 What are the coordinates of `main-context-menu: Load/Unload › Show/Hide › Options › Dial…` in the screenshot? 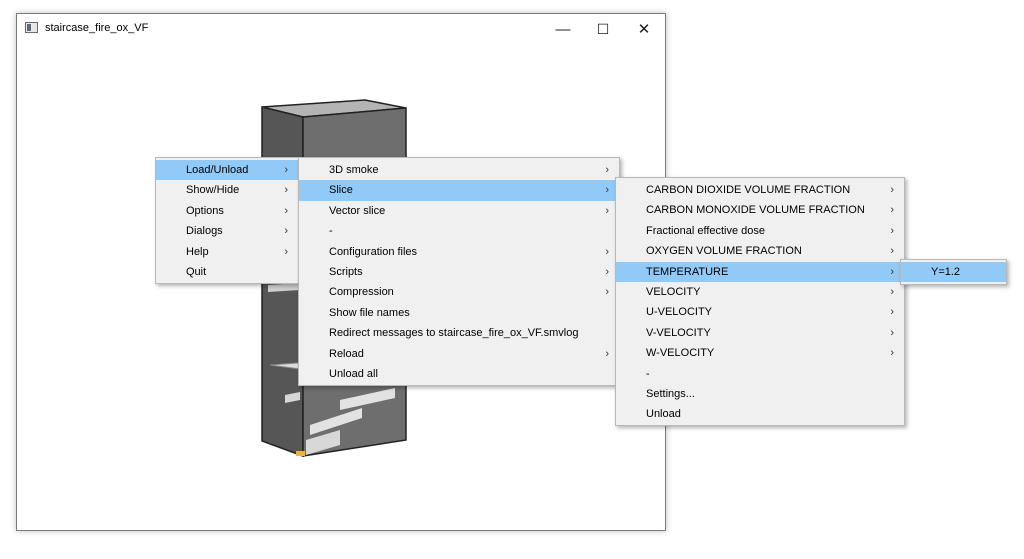 It's located at (227, 220).